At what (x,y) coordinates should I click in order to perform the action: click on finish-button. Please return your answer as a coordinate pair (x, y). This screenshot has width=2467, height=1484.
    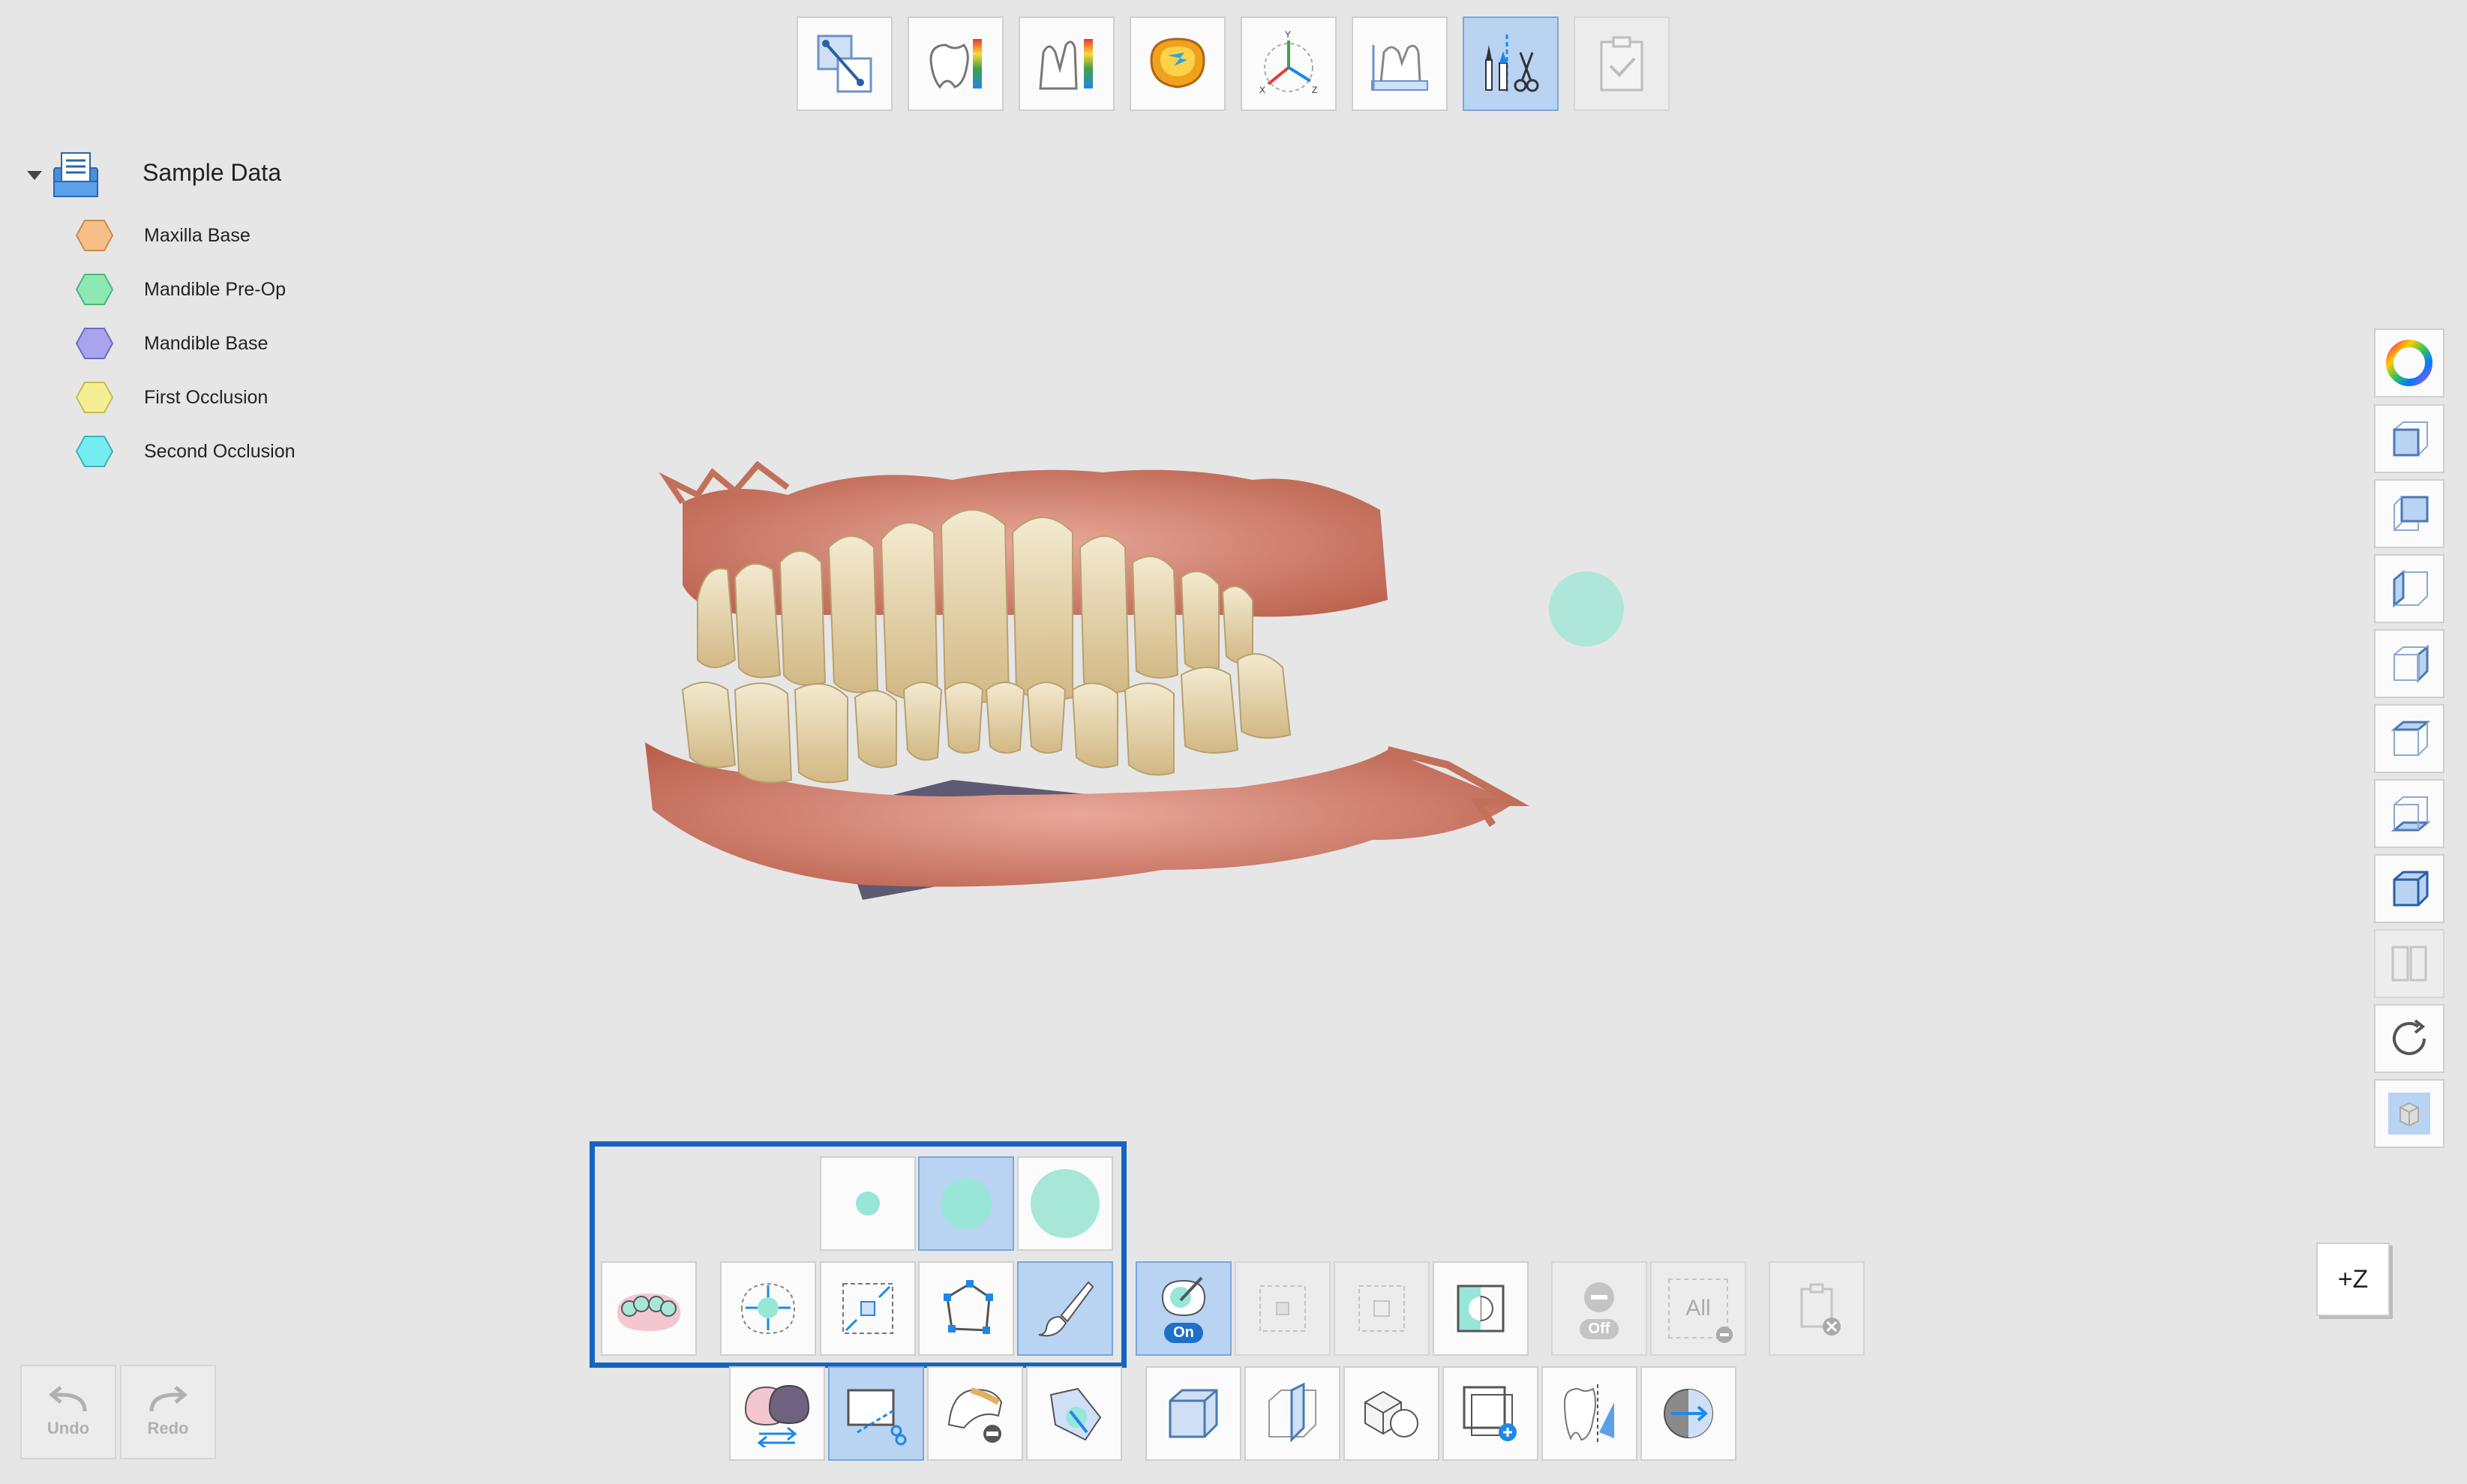
    Looking at the image, I should click on (1622, 63).